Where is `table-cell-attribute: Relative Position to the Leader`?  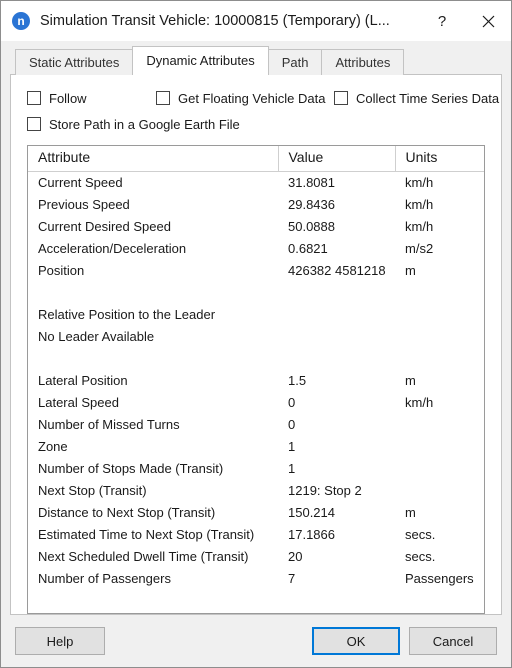
table-cell-attribute: Relative Position to the Leader is located at coordinates (127, 314).